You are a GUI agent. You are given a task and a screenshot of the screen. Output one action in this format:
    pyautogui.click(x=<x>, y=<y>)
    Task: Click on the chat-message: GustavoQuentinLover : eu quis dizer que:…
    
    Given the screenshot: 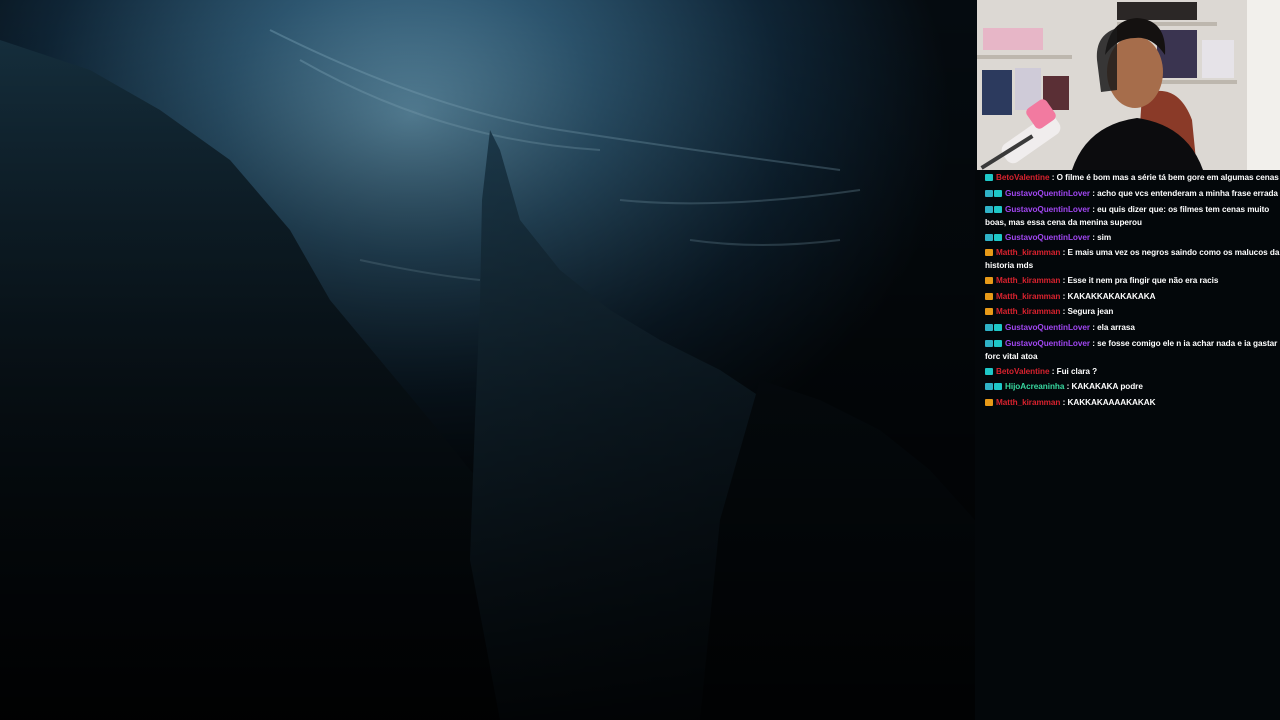 What is the action you would take?
    pyautogui.click(x=1132, y=216)
    